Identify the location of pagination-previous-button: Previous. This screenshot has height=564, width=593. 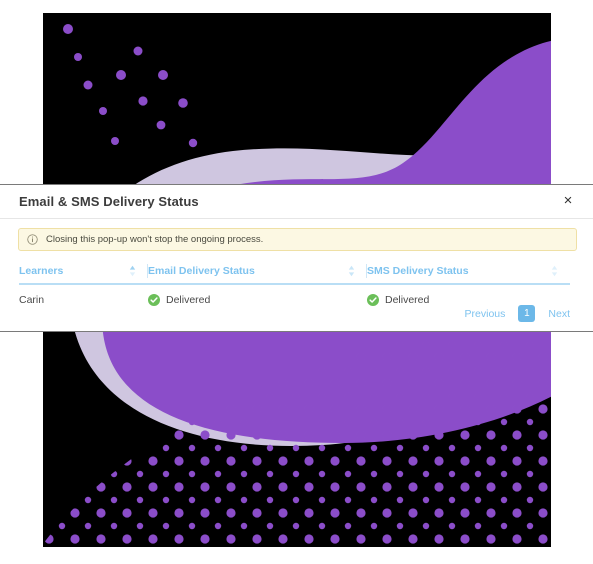
(485, 314).